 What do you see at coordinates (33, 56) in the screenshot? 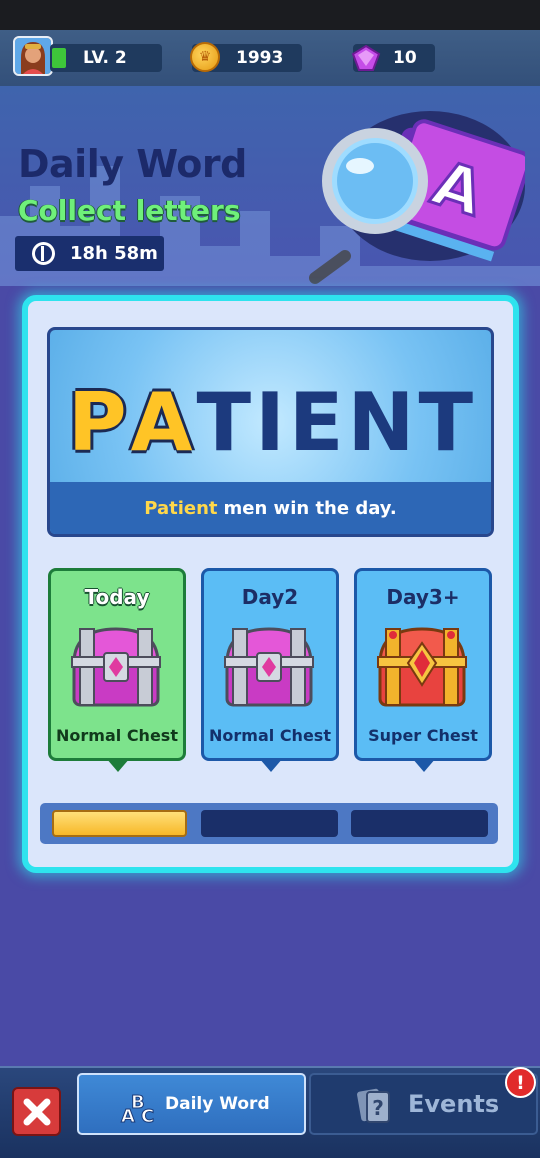
I see `avatar` at bounding box center [33, 56].